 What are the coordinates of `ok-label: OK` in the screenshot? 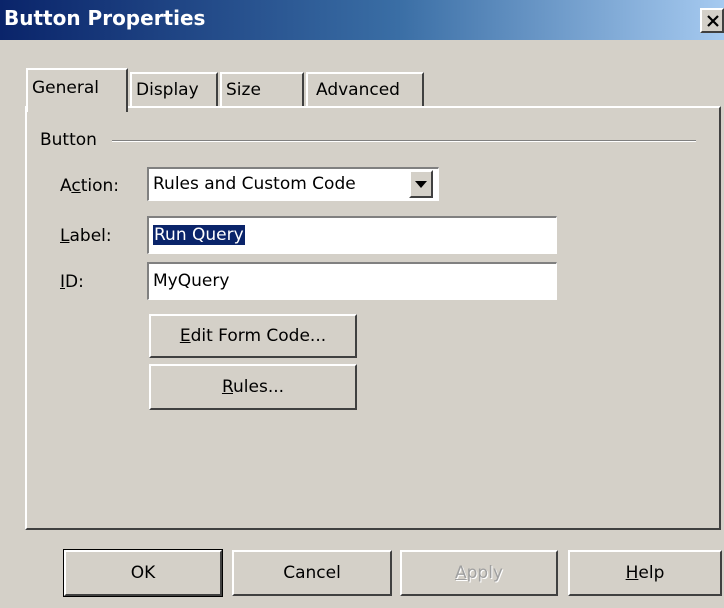 It's located at (143, 573).